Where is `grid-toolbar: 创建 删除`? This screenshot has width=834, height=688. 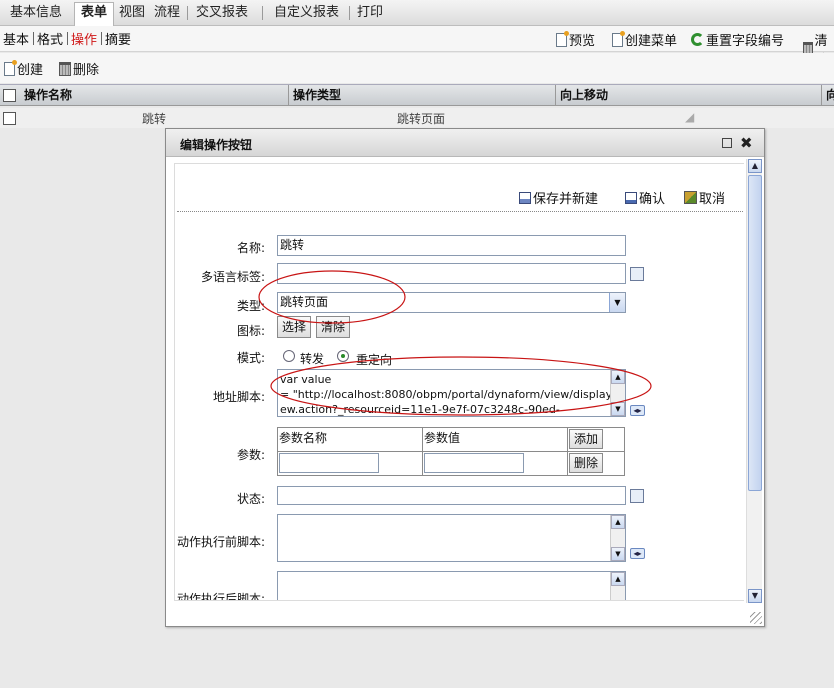 grid-toolbar: 创建 删除 is located at coordinates (417, 68).